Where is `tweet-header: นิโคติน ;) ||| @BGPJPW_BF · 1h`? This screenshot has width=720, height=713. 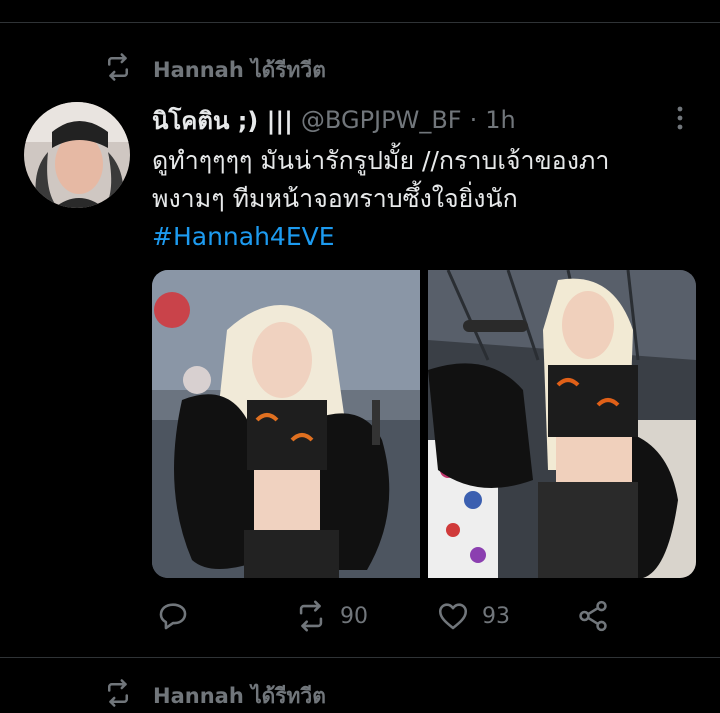 tweet-header: นิโคติน ;) ||| @BGPJPW_BF · 1h is located at coordinates (334, 120).